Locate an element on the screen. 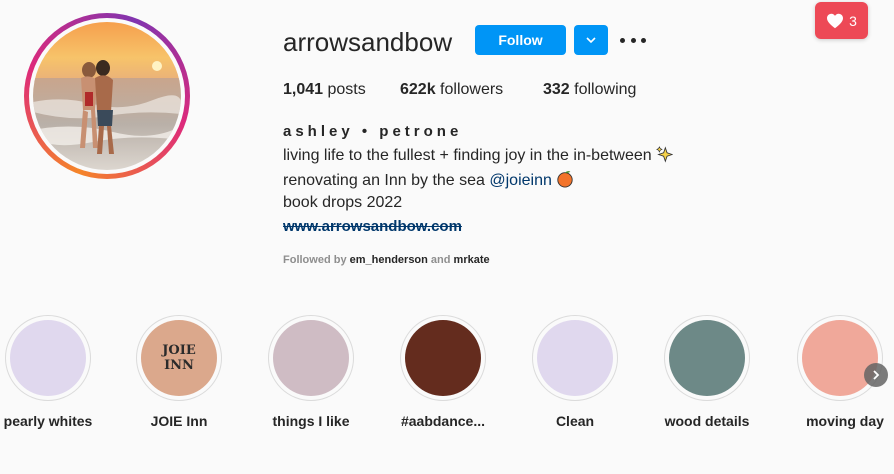 This screenshot has height=474, width=894. followed-by-user-2: mrkate is located at coordinates (472, 260).